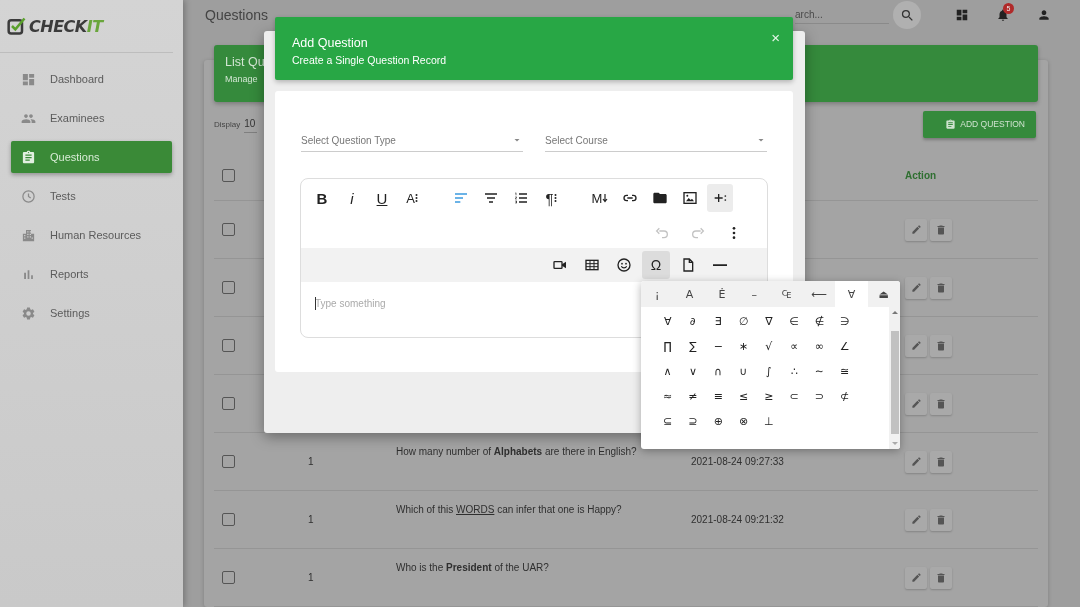 Image resolution: width=1080 pixels, height=607 pixels. Describe the element at coordinates (819, 294) in the screenshot. I see `symbol-tab: ⟵` at that location.